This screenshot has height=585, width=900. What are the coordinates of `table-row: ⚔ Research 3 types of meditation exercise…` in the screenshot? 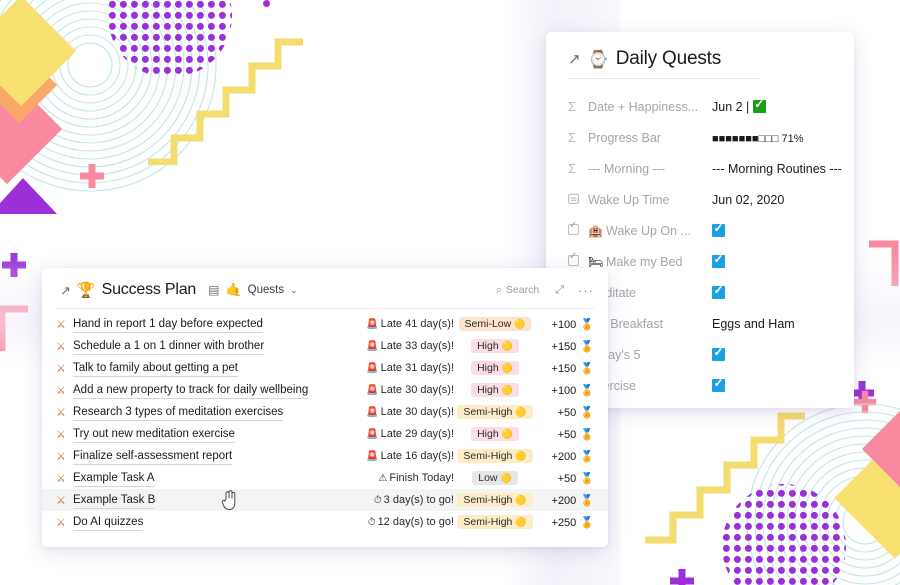 It's located at (325, 412).